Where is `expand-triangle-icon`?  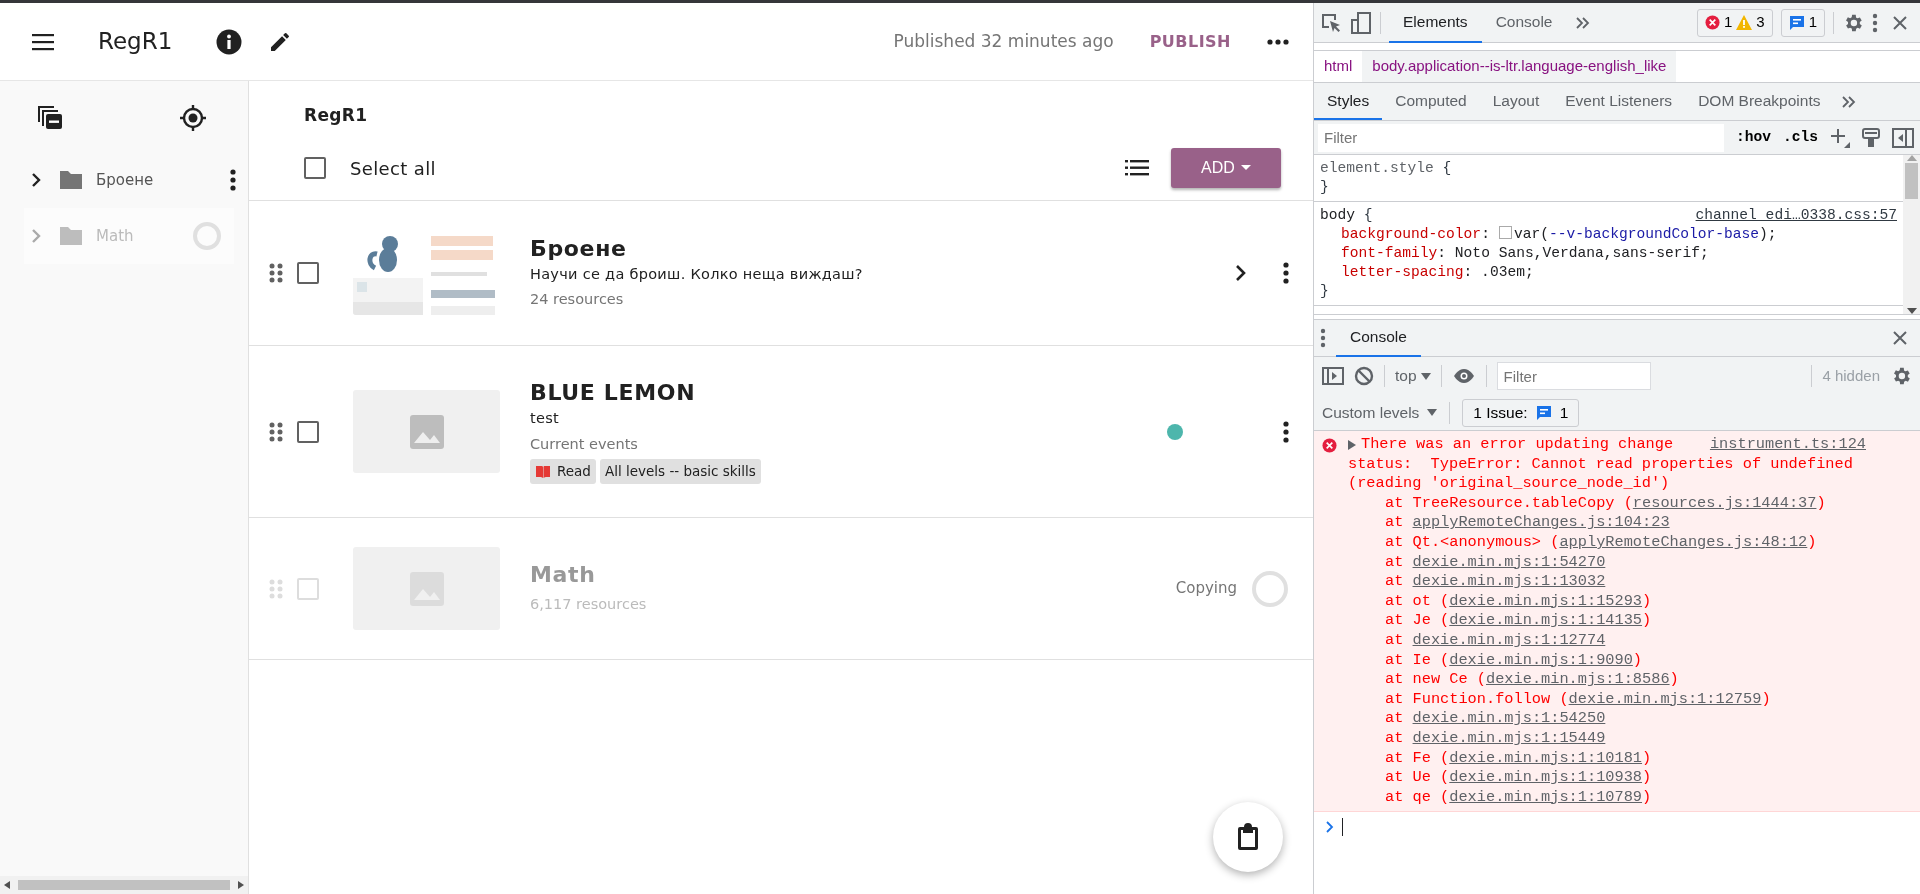
expand-triangle-icon is located at coordinates (1352, 444).